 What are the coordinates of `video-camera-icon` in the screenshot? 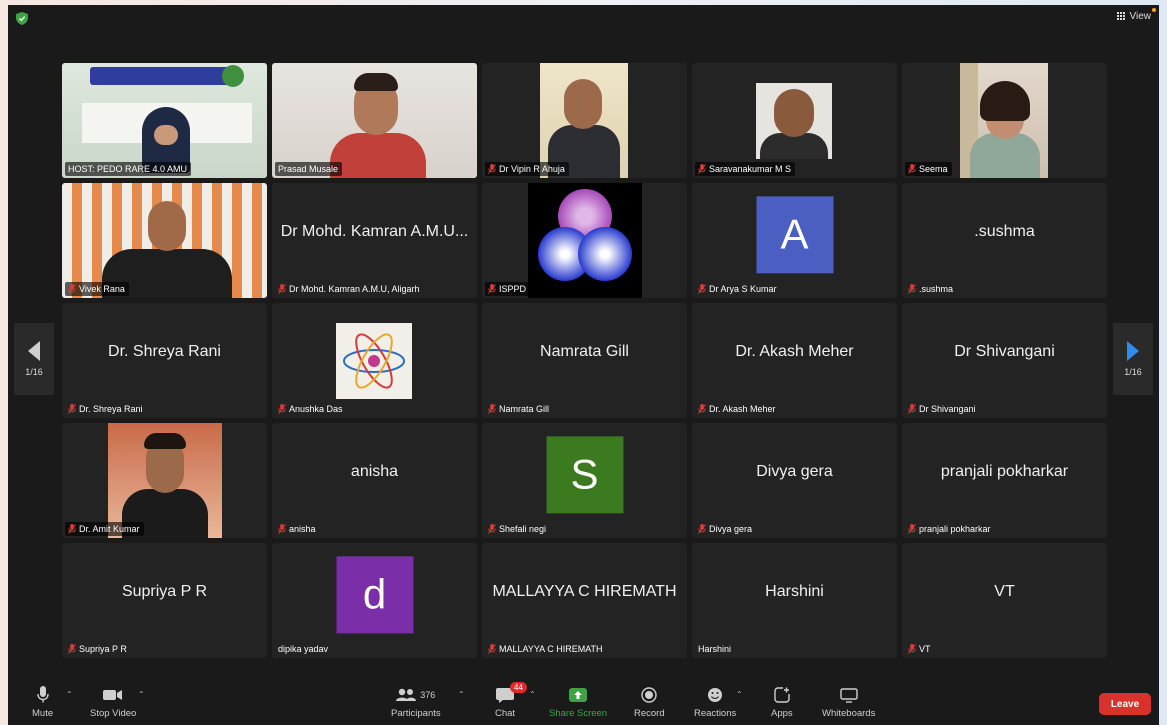 It's located at (113, 695).